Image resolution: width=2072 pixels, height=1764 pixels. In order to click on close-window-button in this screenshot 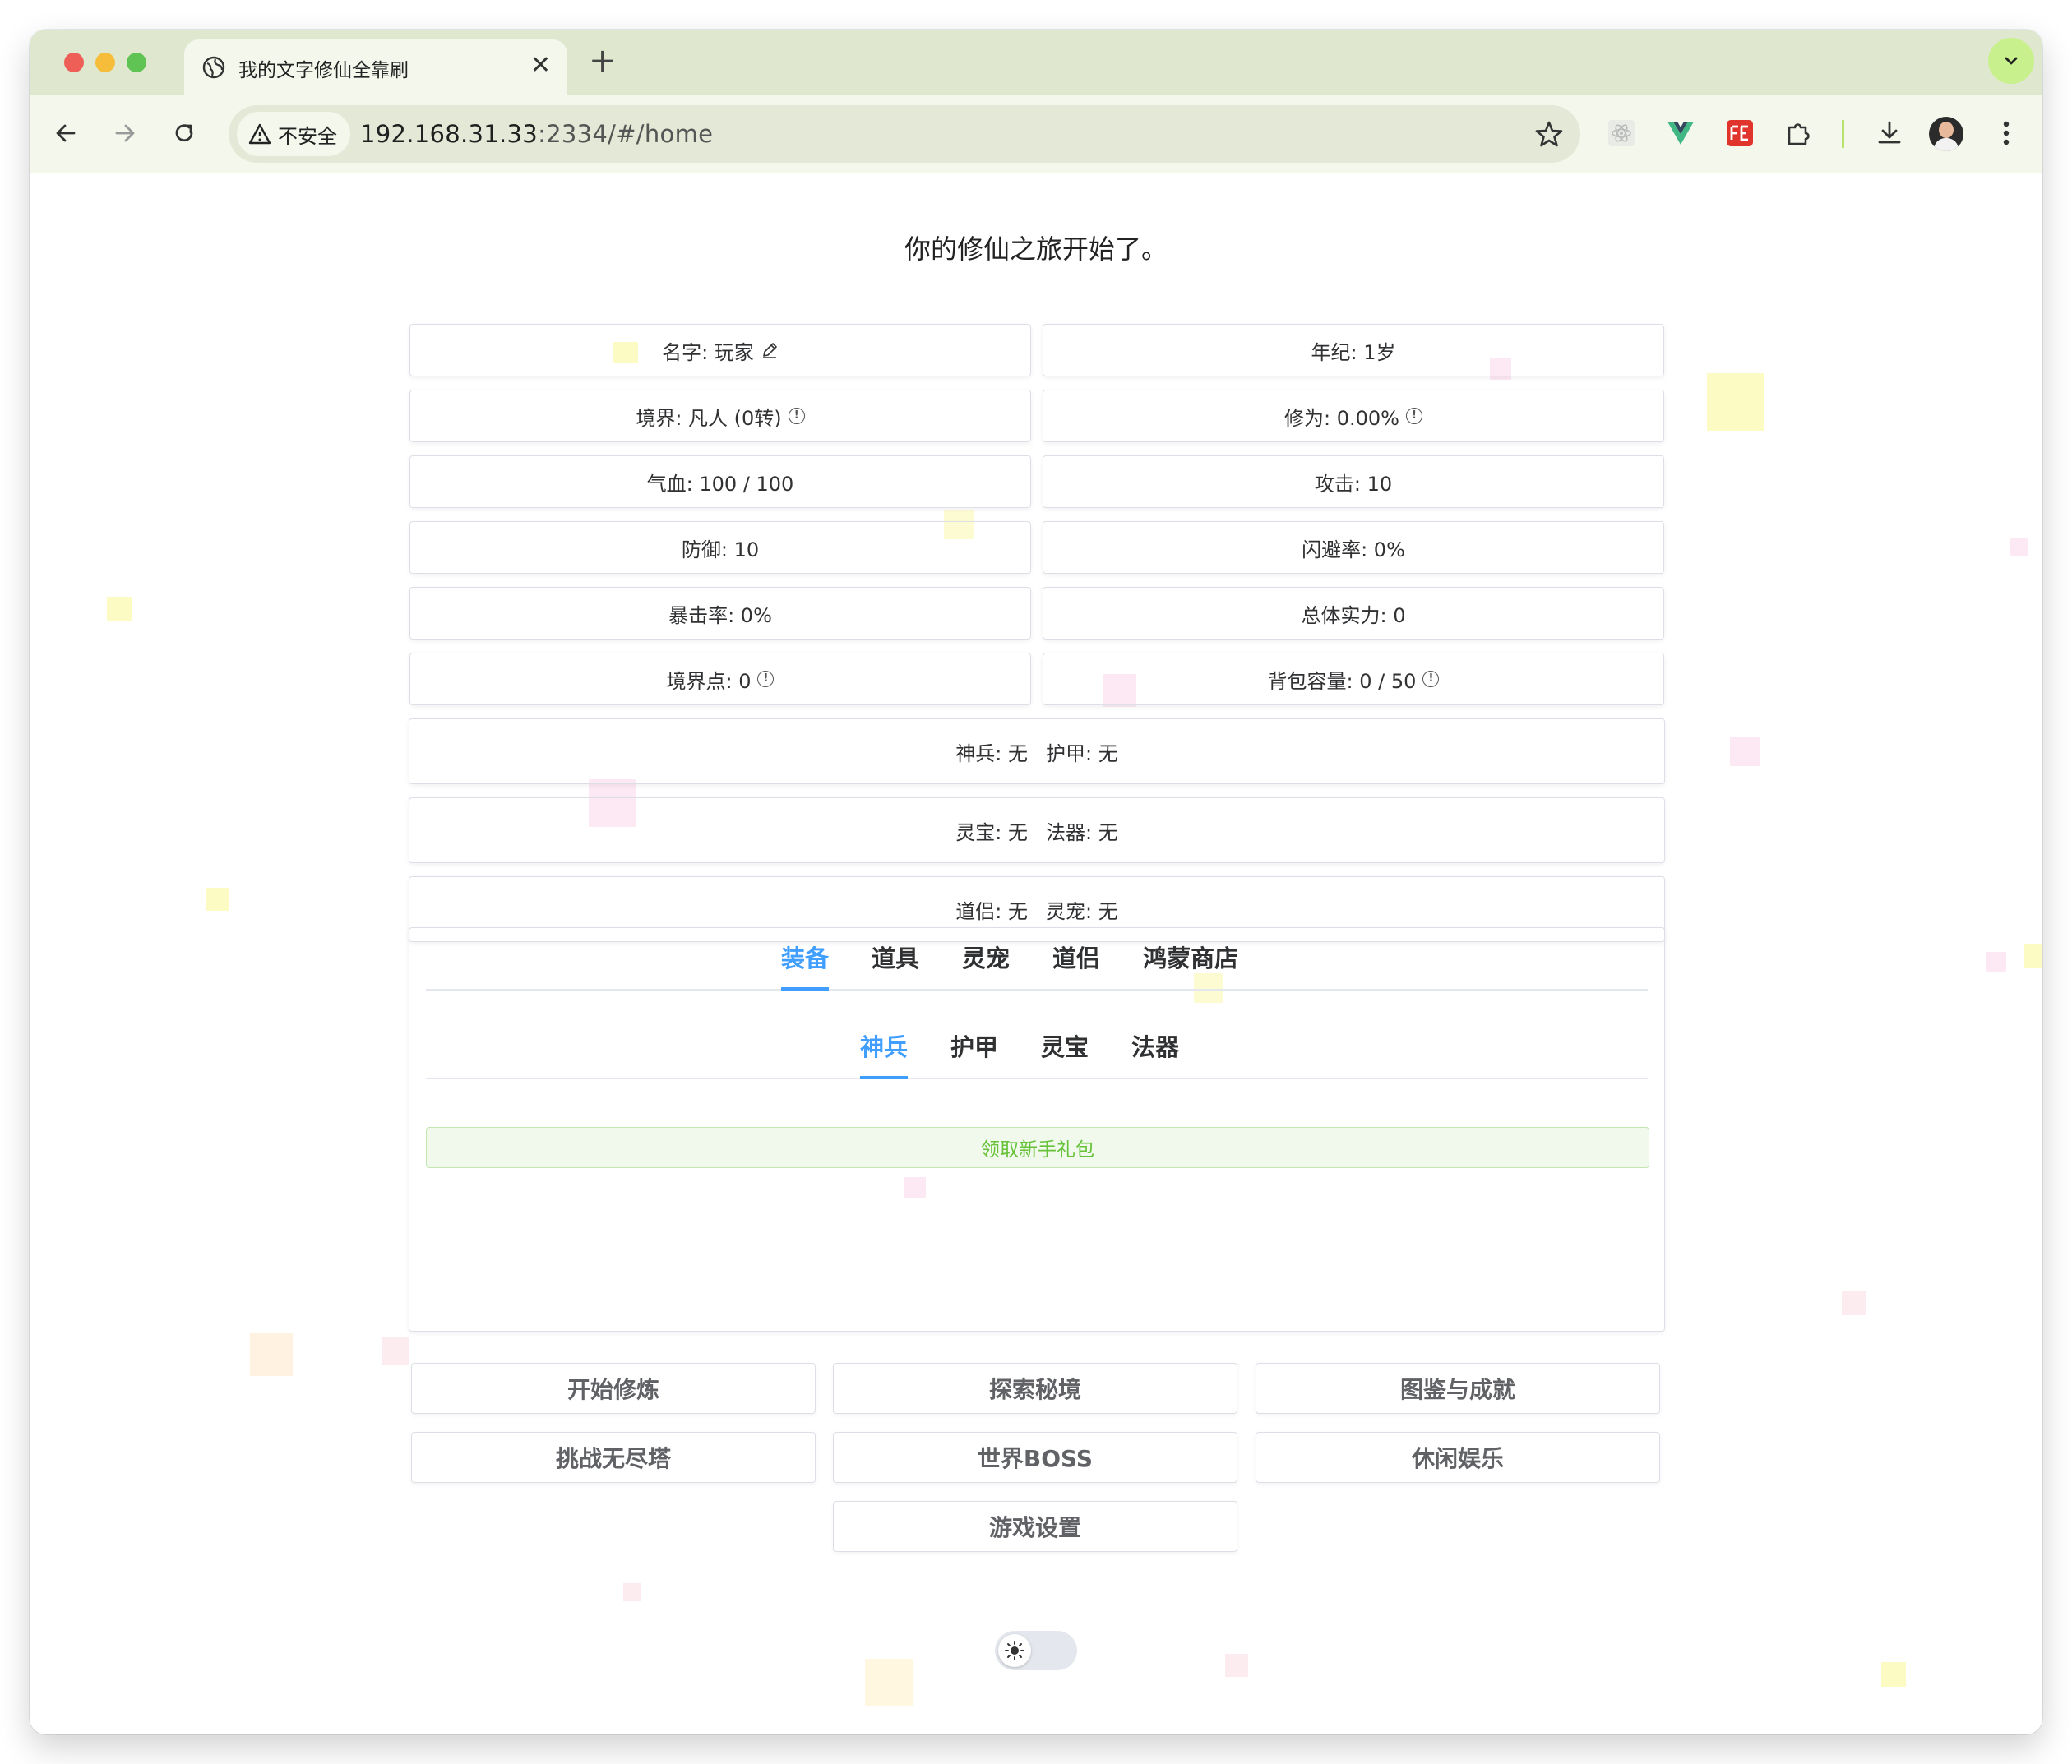, I will do `click(74, 63)`.